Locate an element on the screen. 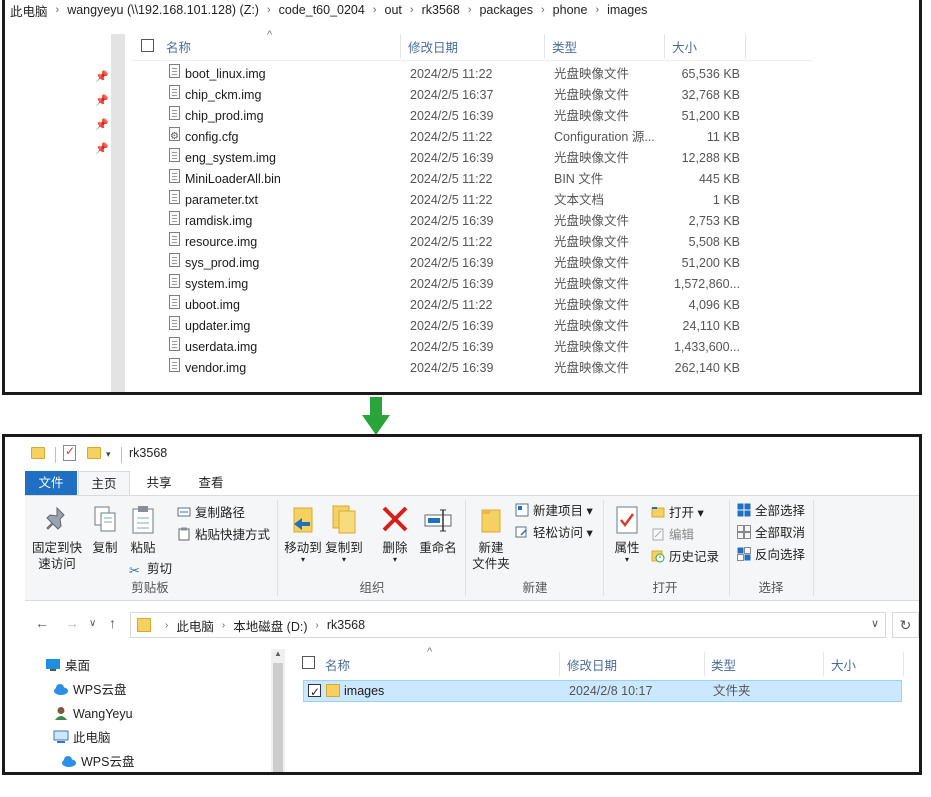 Image resolution: width=931 pixels, height=797 pixels. table-row: updater.img 2024/2/5 16:39 光盘映像文件 24,110 KB is located at coordinates (465, 326).